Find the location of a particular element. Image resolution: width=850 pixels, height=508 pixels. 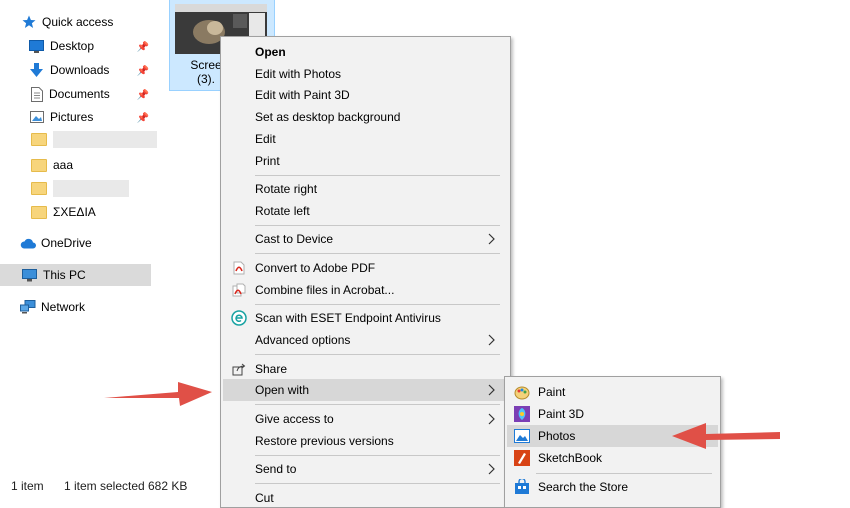

sketchbook-icon is located at coordinates (522, 458).